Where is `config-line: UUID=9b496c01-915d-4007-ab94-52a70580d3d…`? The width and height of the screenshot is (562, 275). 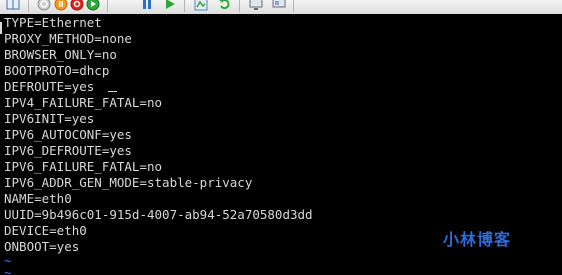
config-line: UUID=9b496c01-915d-4007-ab94-52a70580d3d… is located at coordinates (158, 214).